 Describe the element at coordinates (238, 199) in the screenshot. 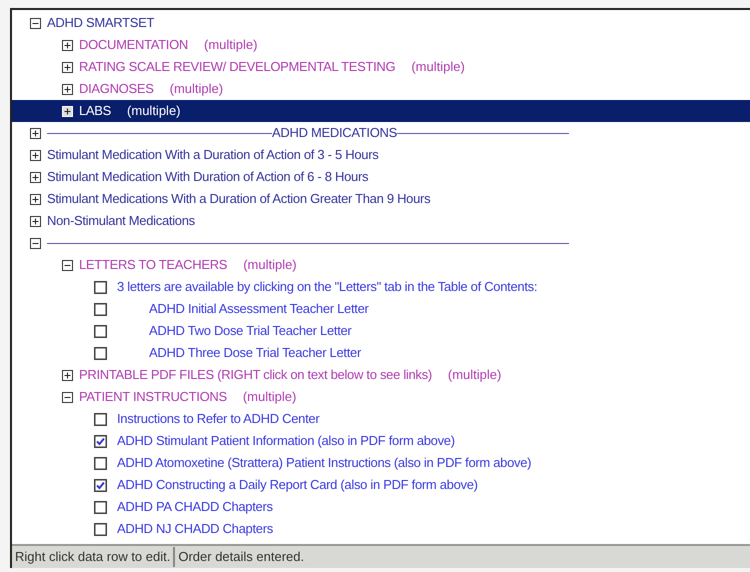

I see `group-label: Stimulant Medications With a Duration of Action Greater Than 9 Hours` at that location.